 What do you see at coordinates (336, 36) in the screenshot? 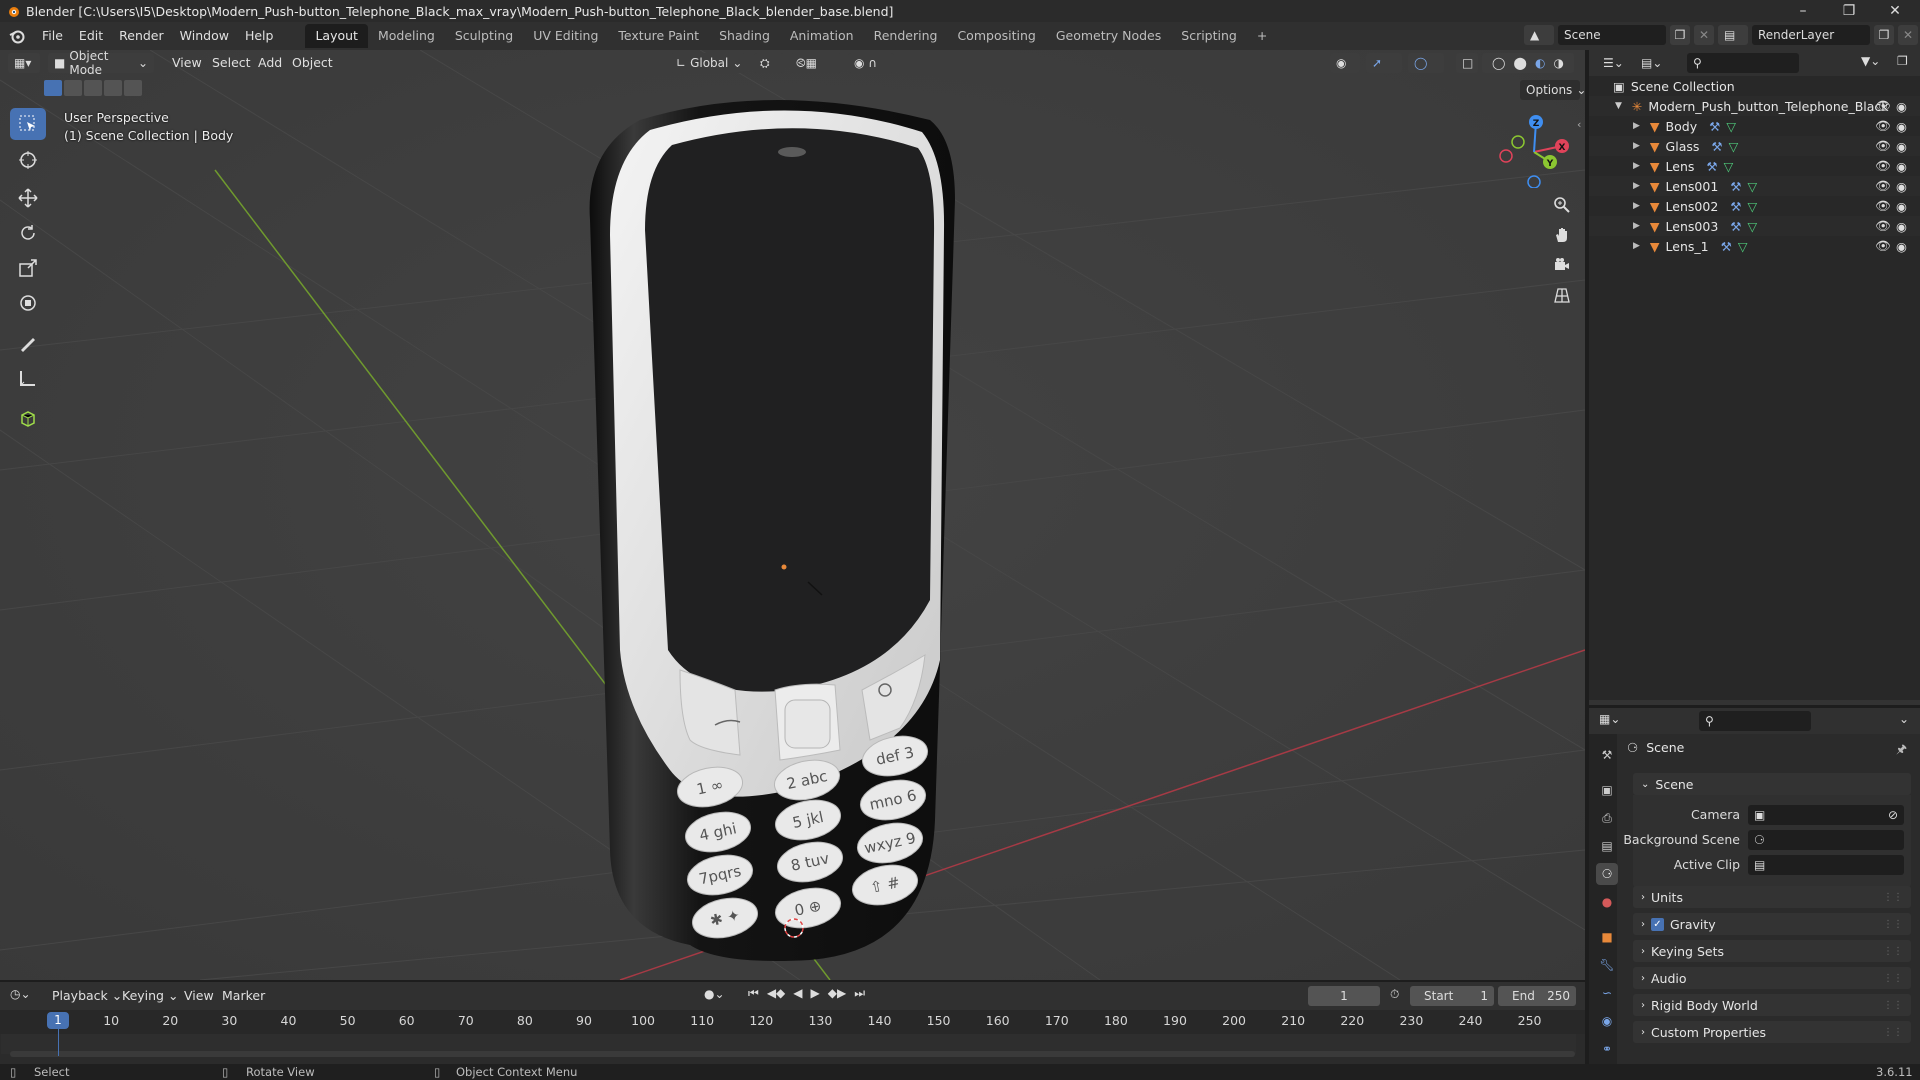
I see `tab-layout: Layout` at bounding box center [336, 36].